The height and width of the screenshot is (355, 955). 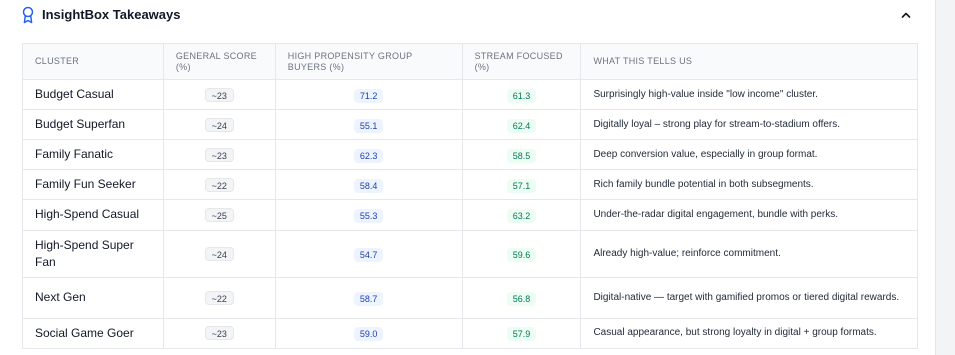 I want to click on stream-focused-badge: 61.3, so click(x=521, y=95).